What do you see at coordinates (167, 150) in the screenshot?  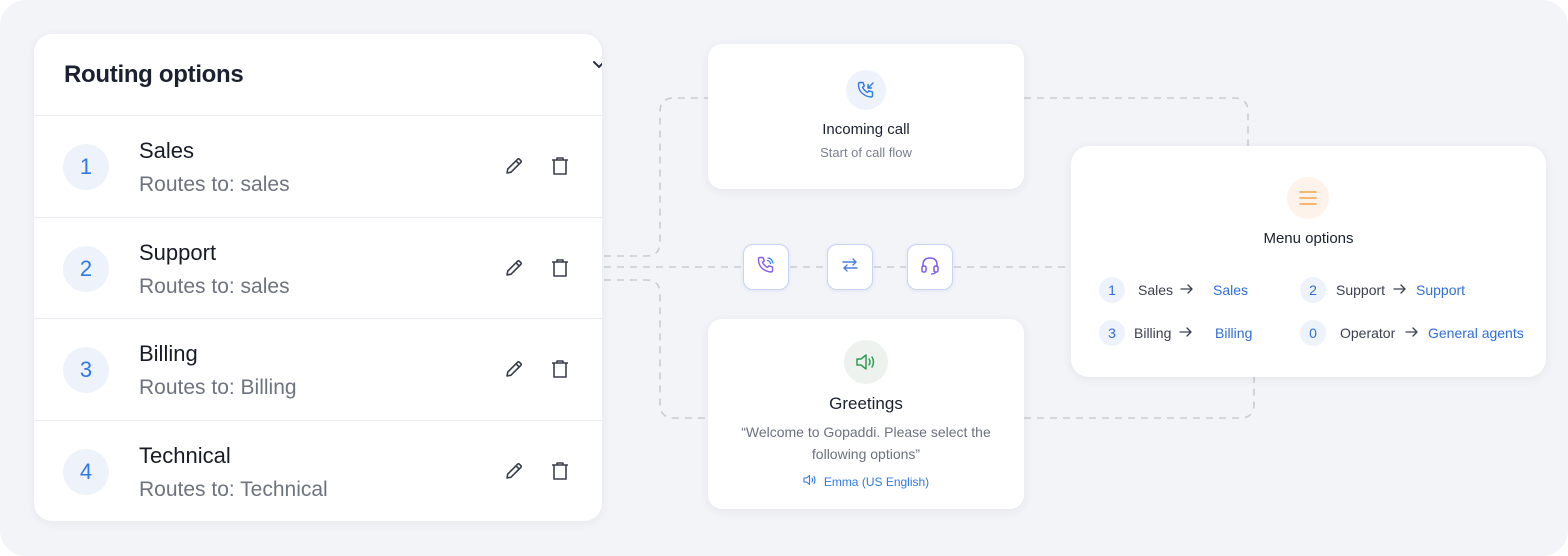 I see `route-name: Sales` at bounding box center [167, 150].